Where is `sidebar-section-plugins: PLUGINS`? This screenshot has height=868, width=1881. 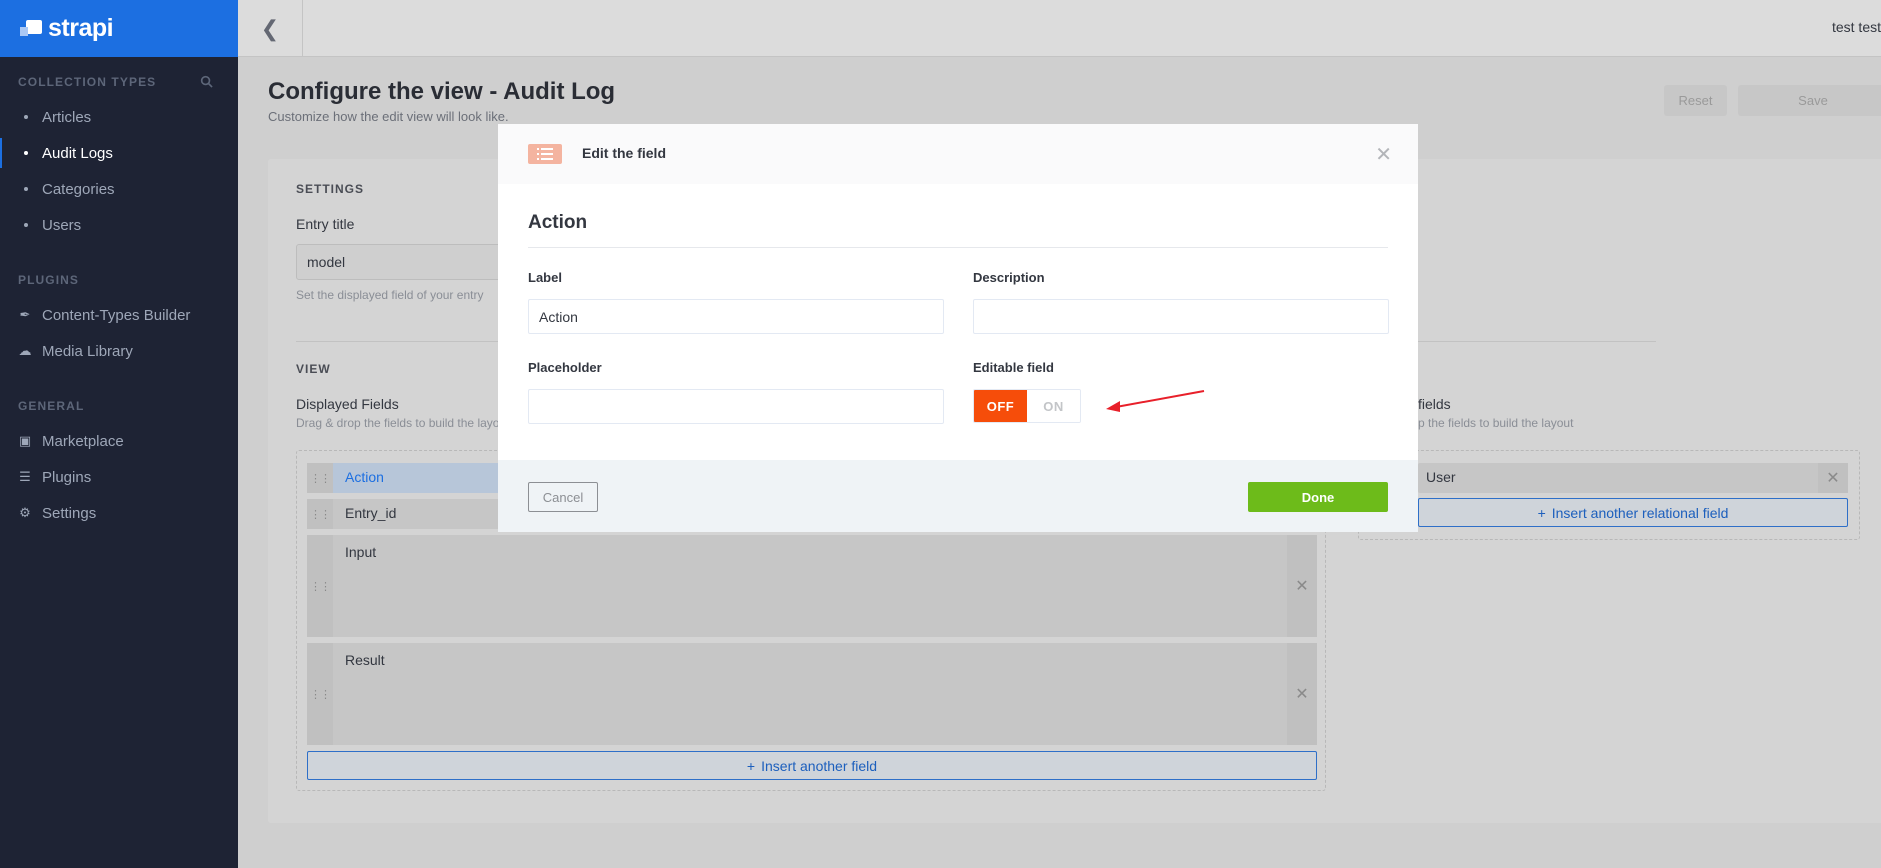
sidebar-section-plugins: PLUGINS is located at coordinates (49, 280).